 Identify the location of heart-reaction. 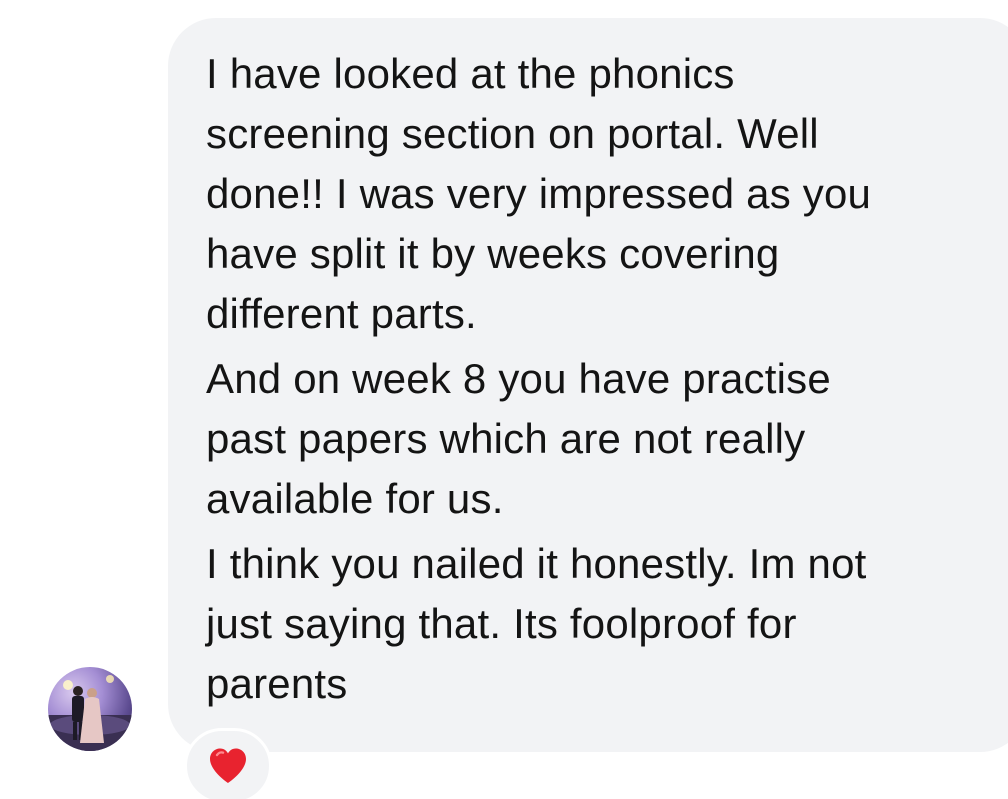
(228, 763).